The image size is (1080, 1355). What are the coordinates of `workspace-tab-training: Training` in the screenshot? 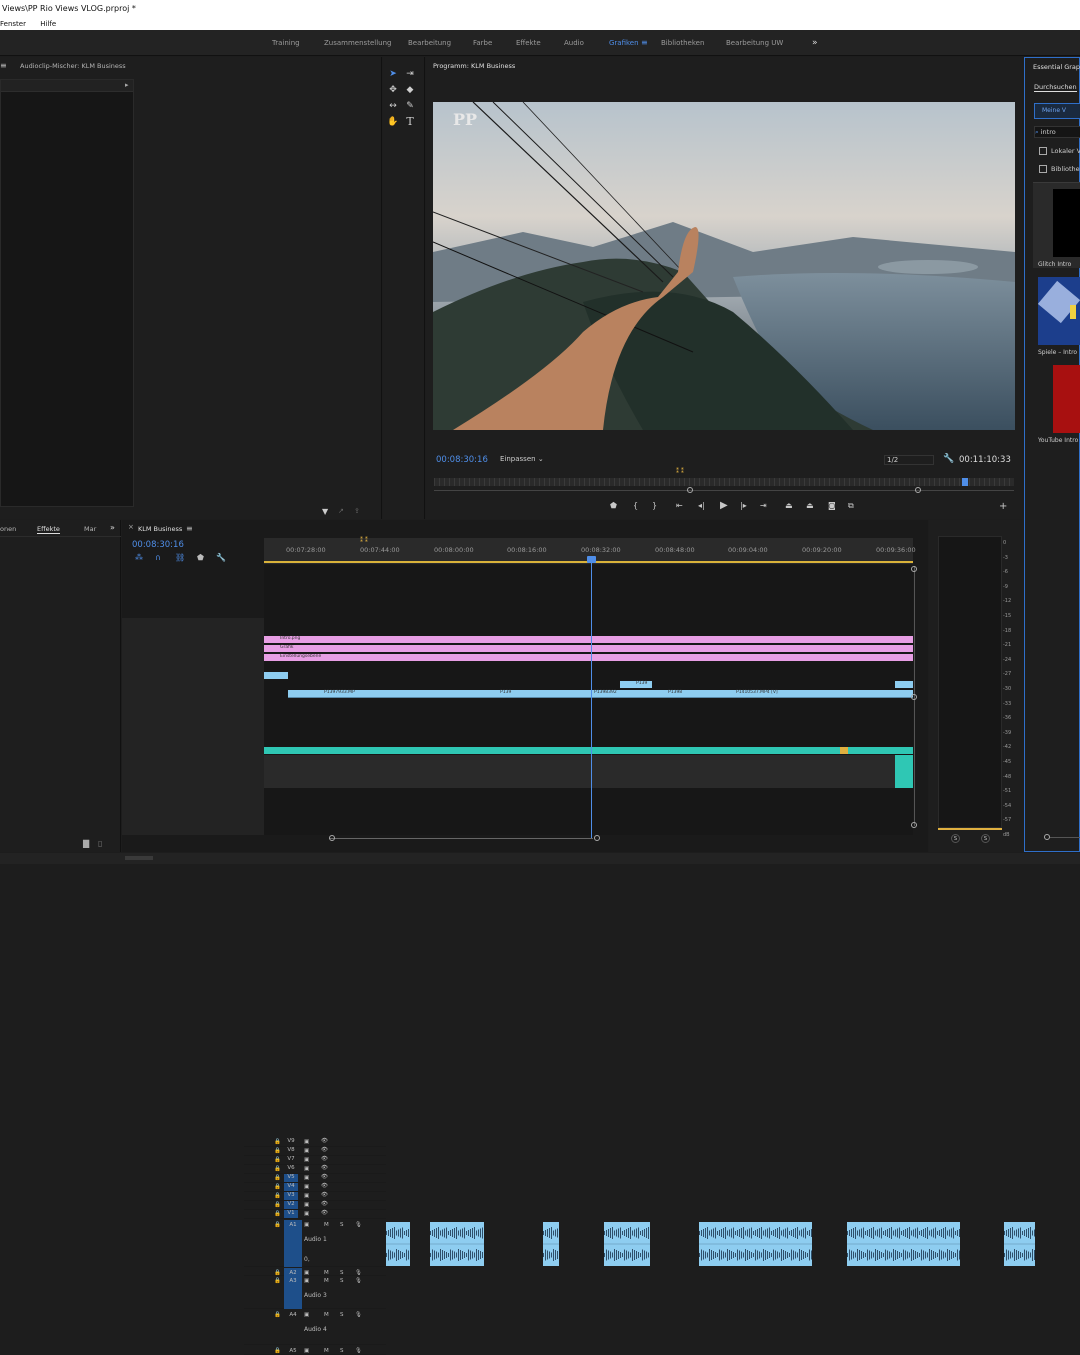 It's located at (286, 43).